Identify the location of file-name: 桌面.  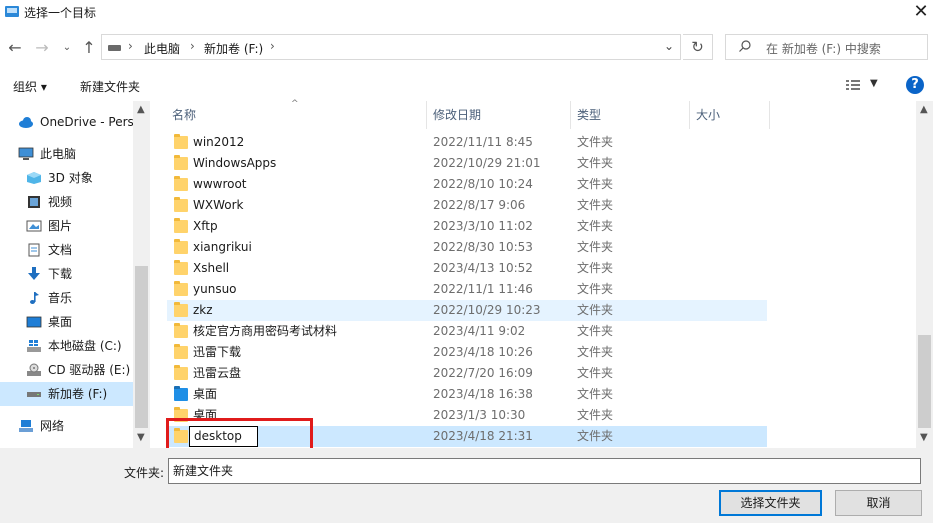
(205, 394).